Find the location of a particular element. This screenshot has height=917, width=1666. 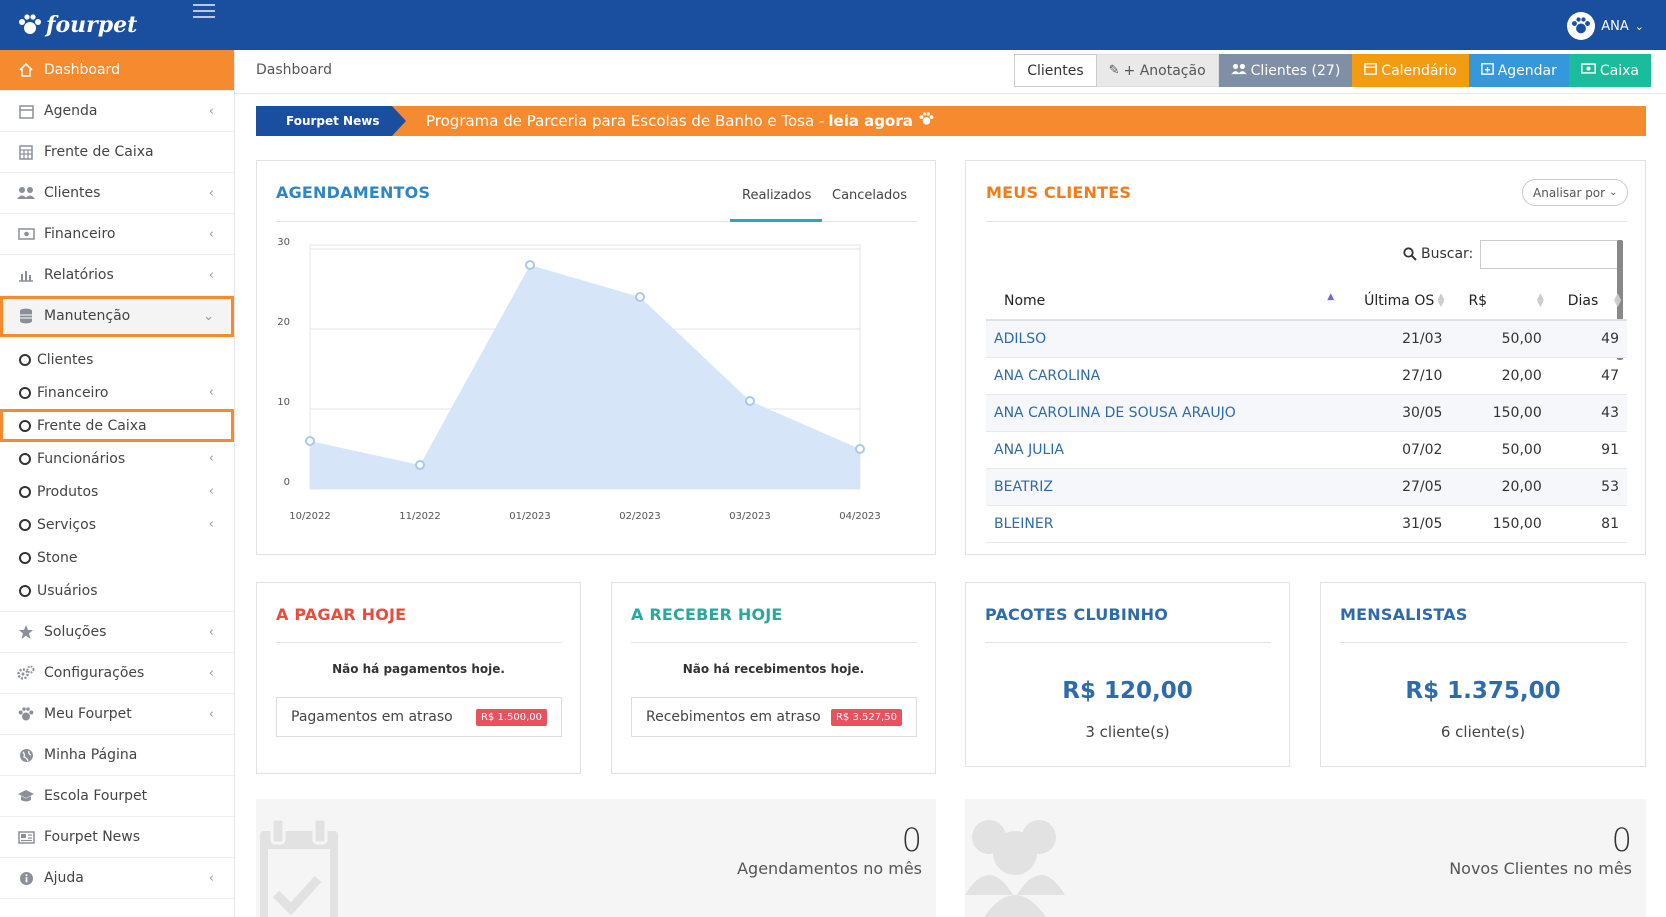

cell-nome: BLEINER is located at coordinates (1163, 524).